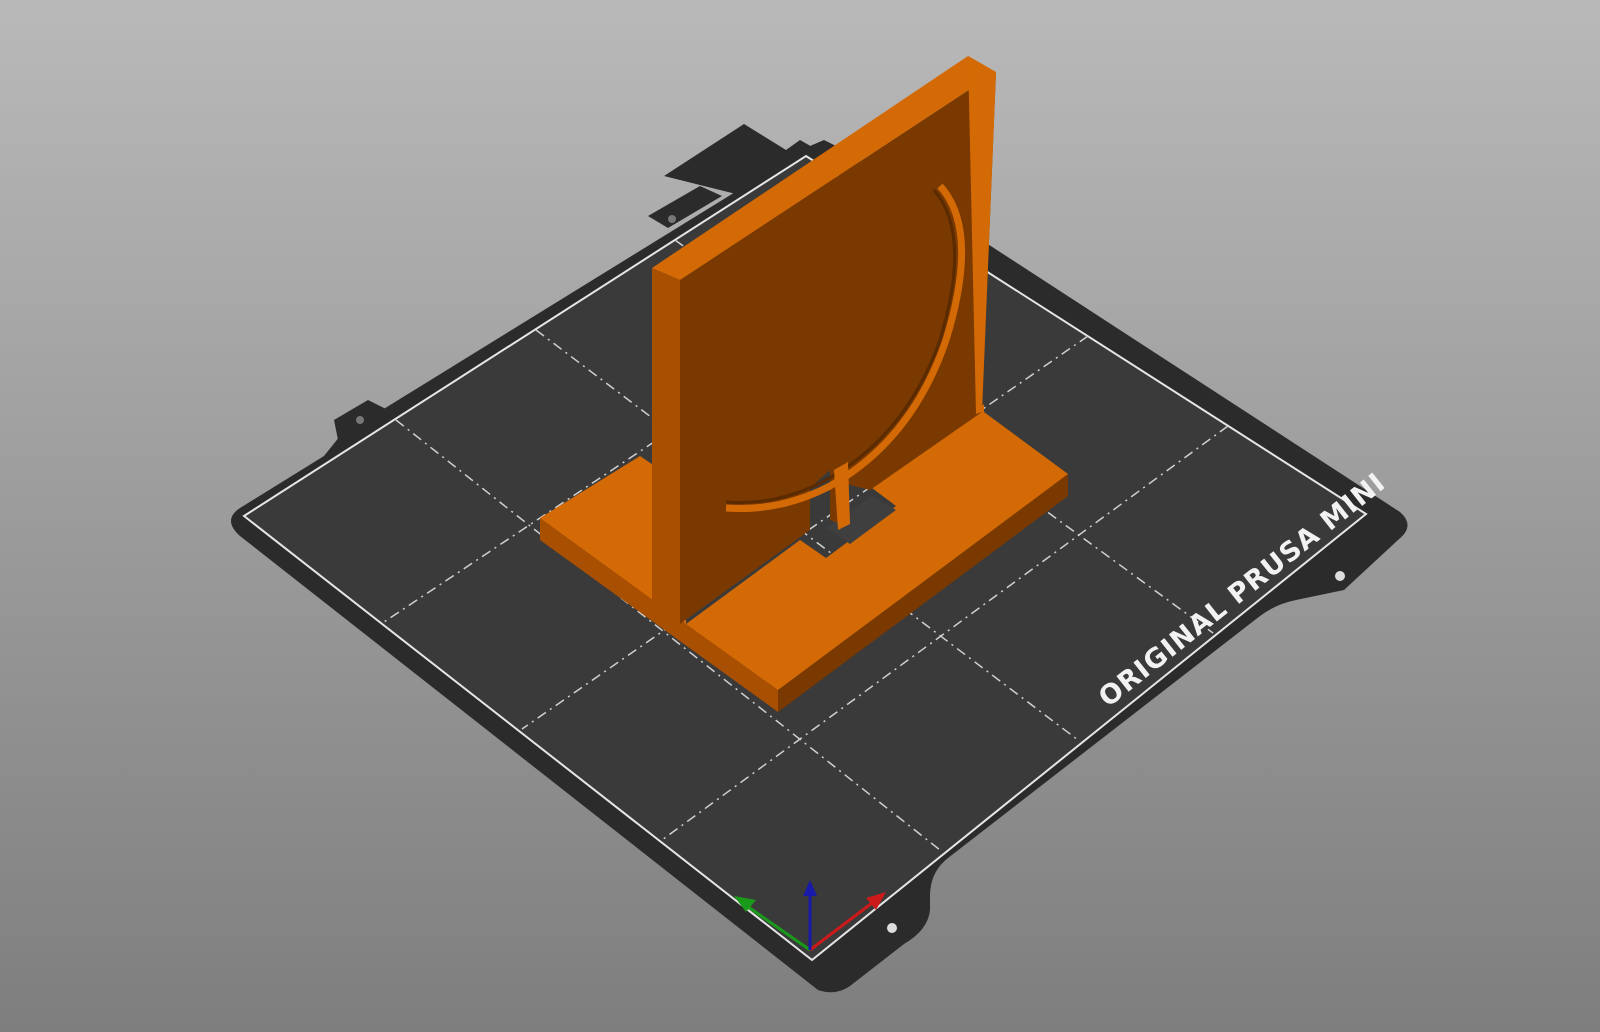 This screenshot has width=1600, height=1032. Describe the element at coordinates (666, 446) in the screenshot. I see `model-wall-left-edge` at that location.